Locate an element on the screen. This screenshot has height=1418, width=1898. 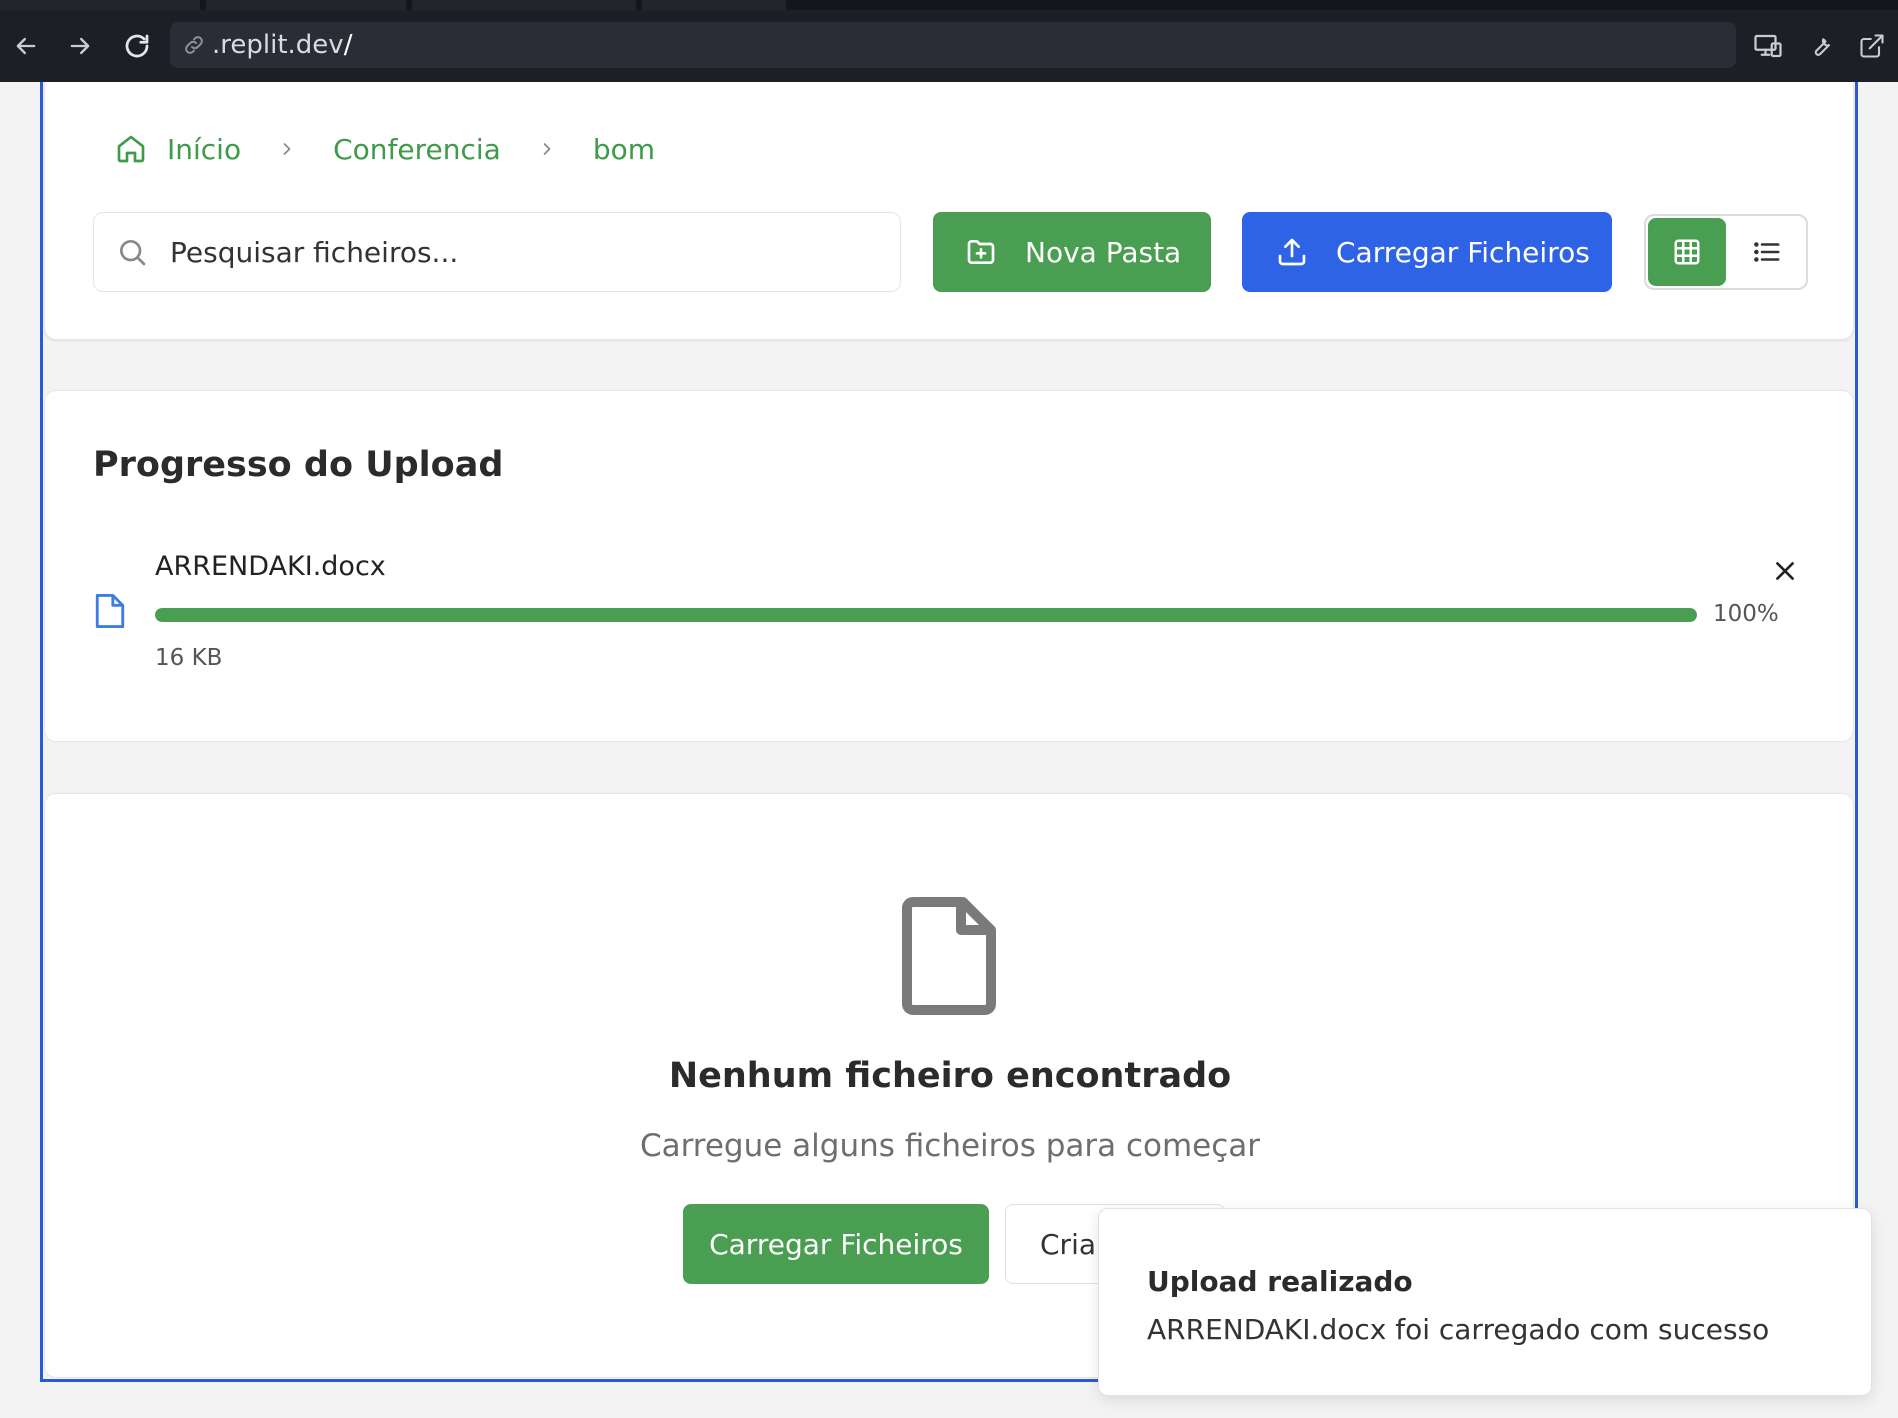
close-upload-button is located at coordinates (1785, 571).